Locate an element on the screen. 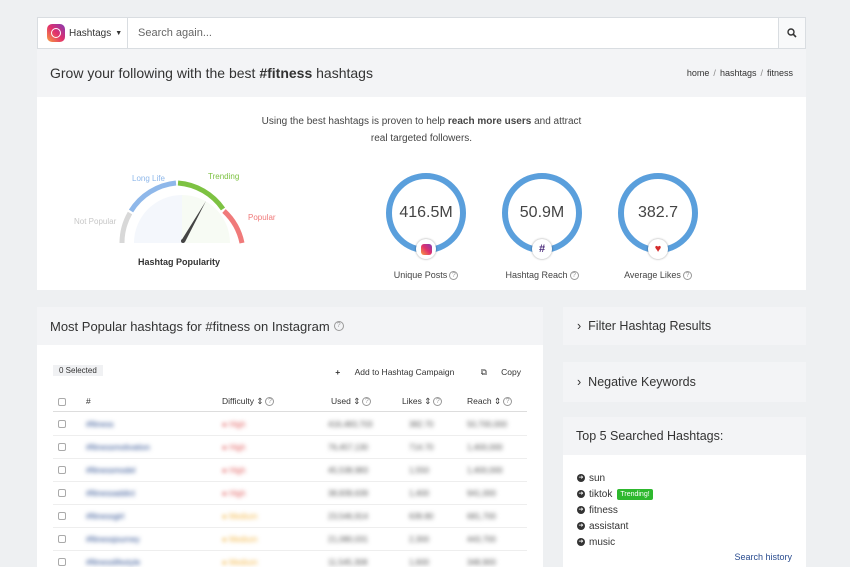  top5-item-label: tiktok is located at coordinates (601, 494).